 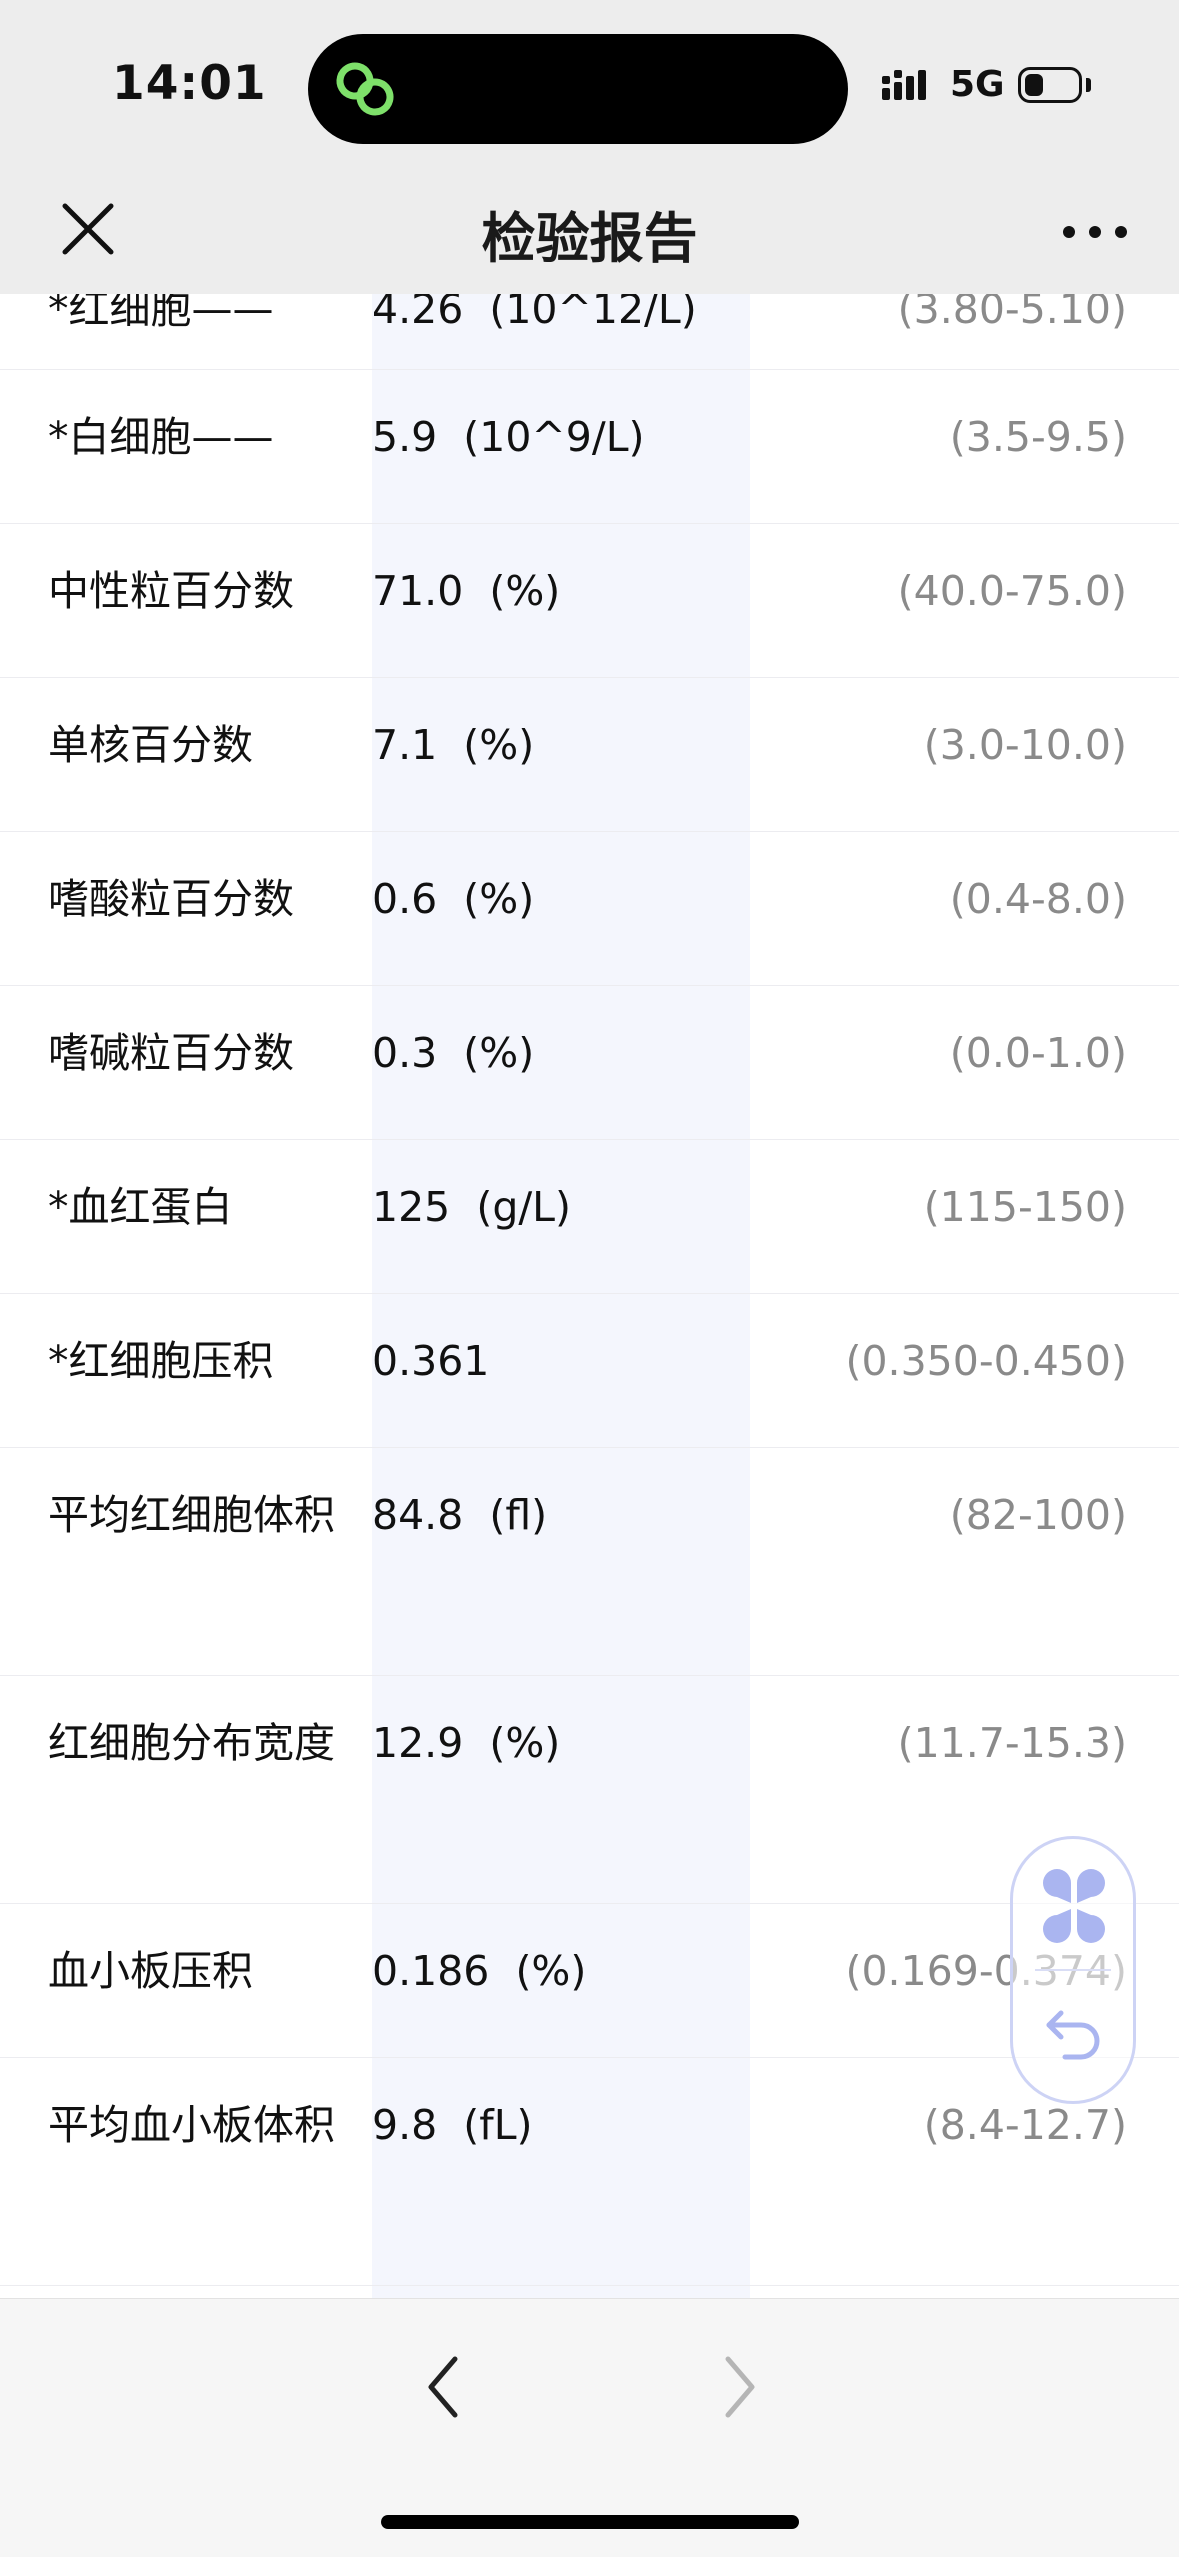 What do you see at coordinates (171, 1053) in the screenshot?
I see `test-item-name: 嗜碱粒百分数` at bounding box center [171, 1053].